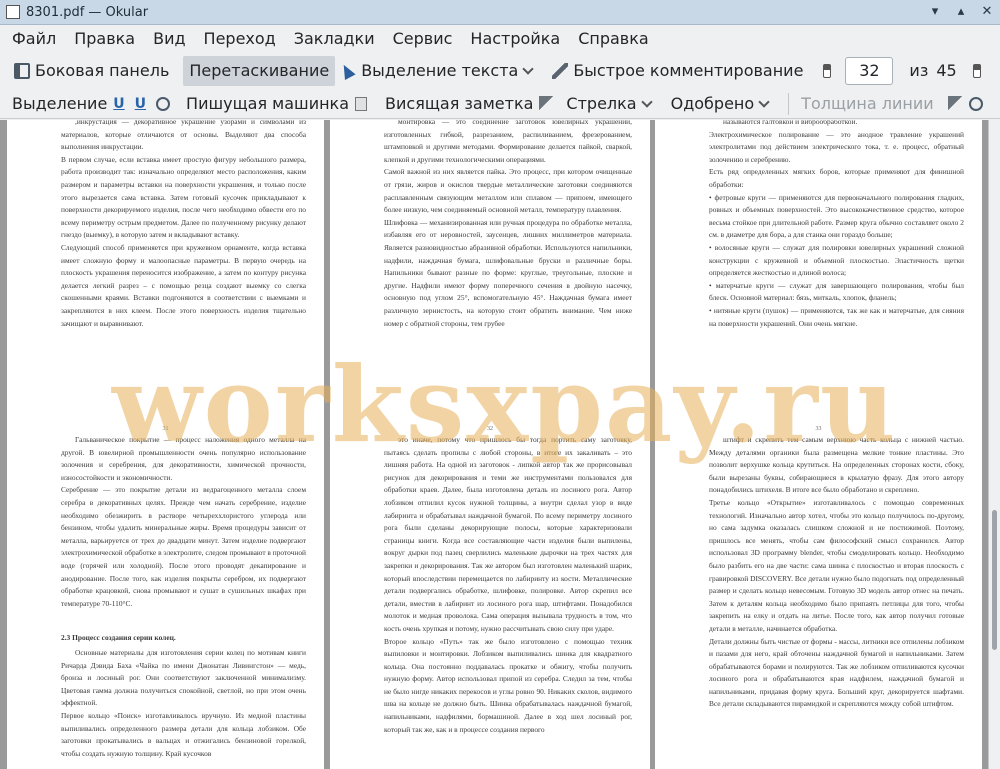 Image resolution: width=1000 pixels, height=769 pixels. I want to click on window-minimize-button: ▾, so click(935, 12).